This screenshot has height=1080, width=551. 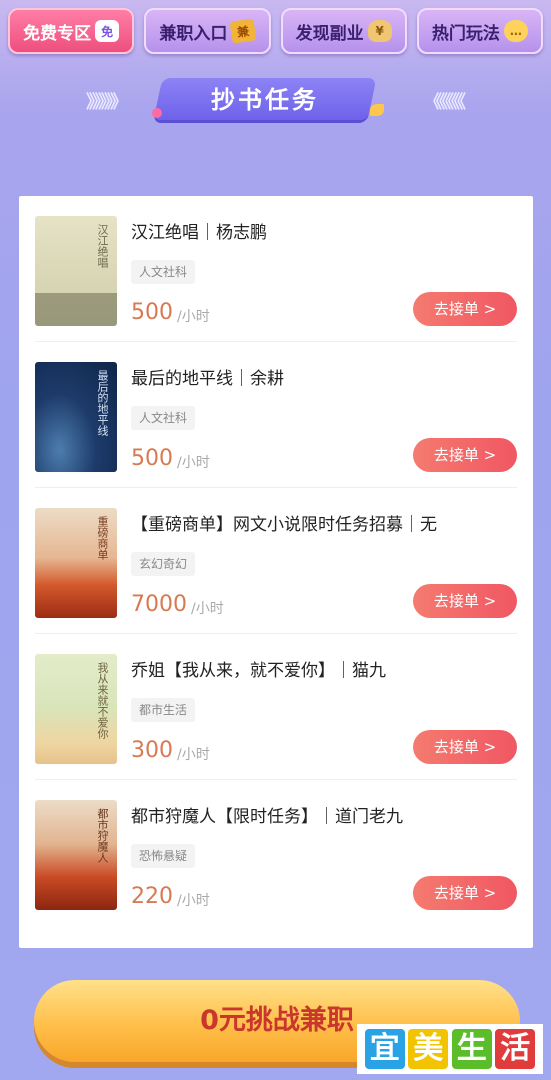 I want to click on watermark-char: 活, so click(x=515, y=1049).